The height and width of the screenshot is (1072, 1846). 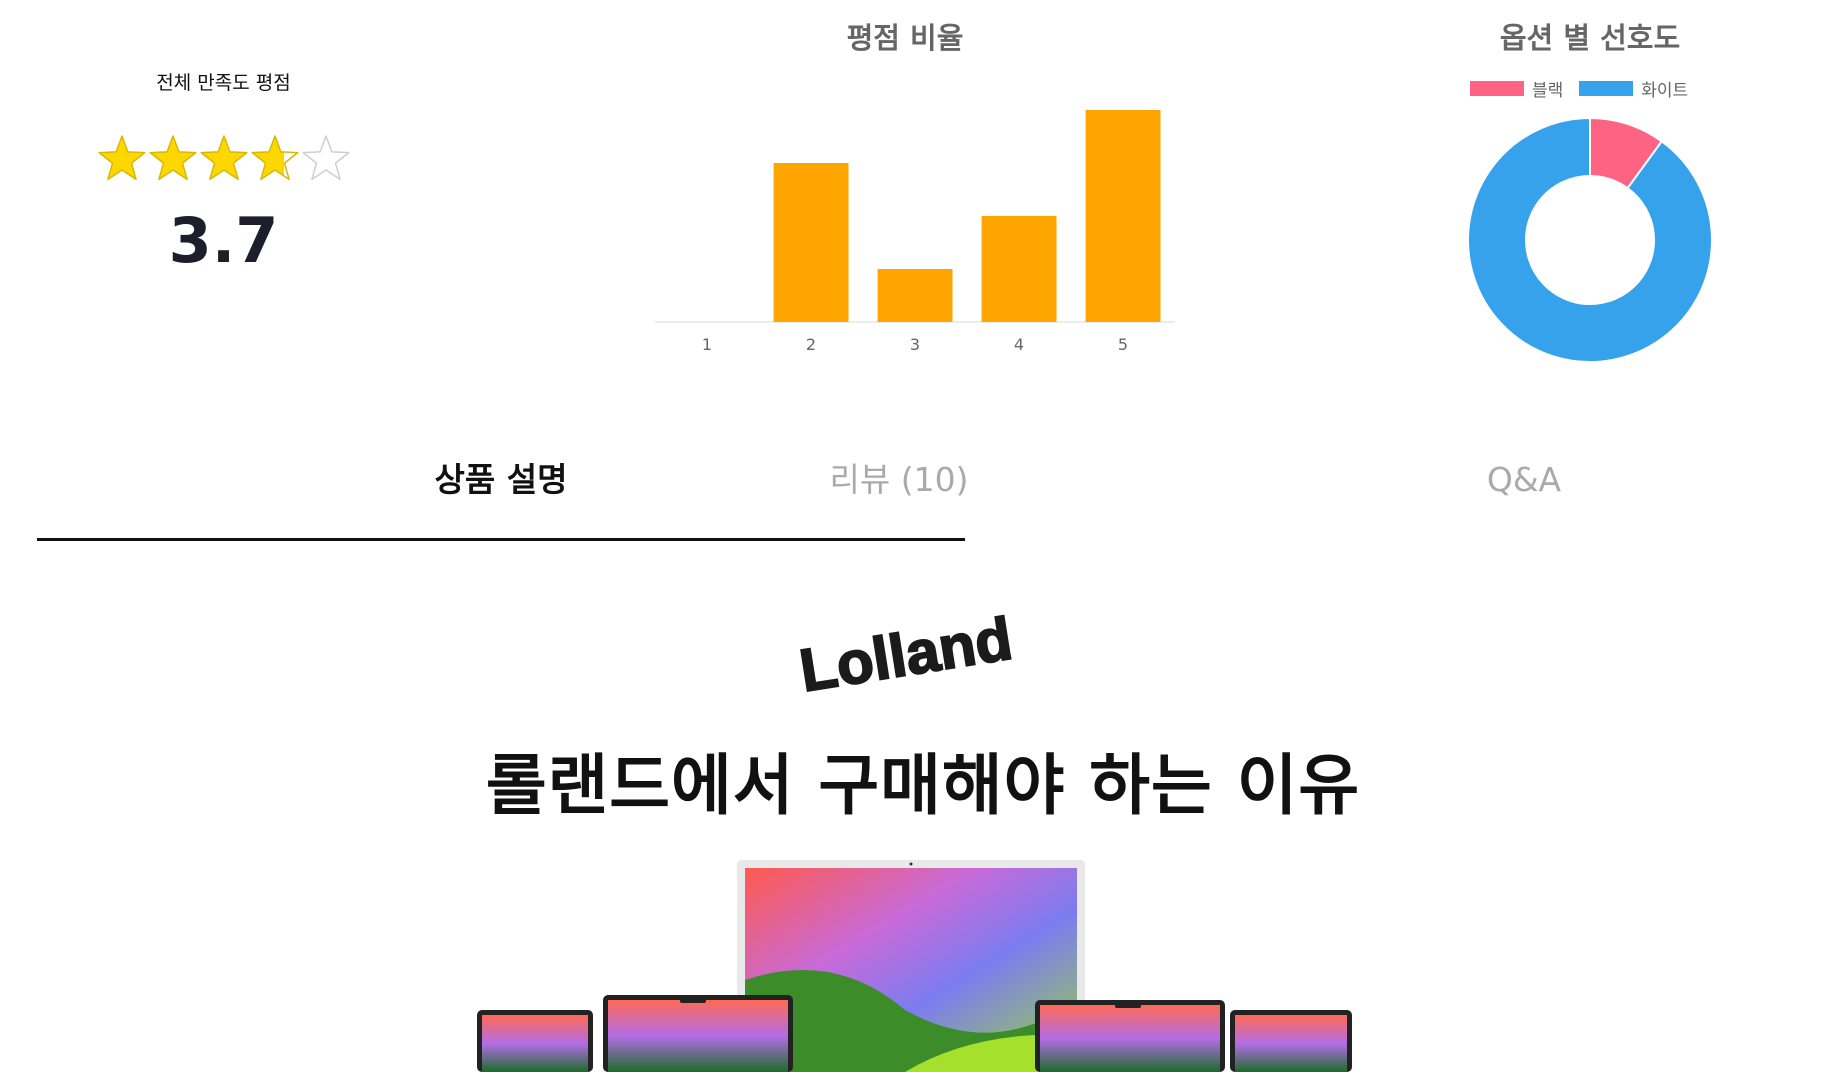 I want to click on tab-qna: Q&A, so click(x=1478, y=480).